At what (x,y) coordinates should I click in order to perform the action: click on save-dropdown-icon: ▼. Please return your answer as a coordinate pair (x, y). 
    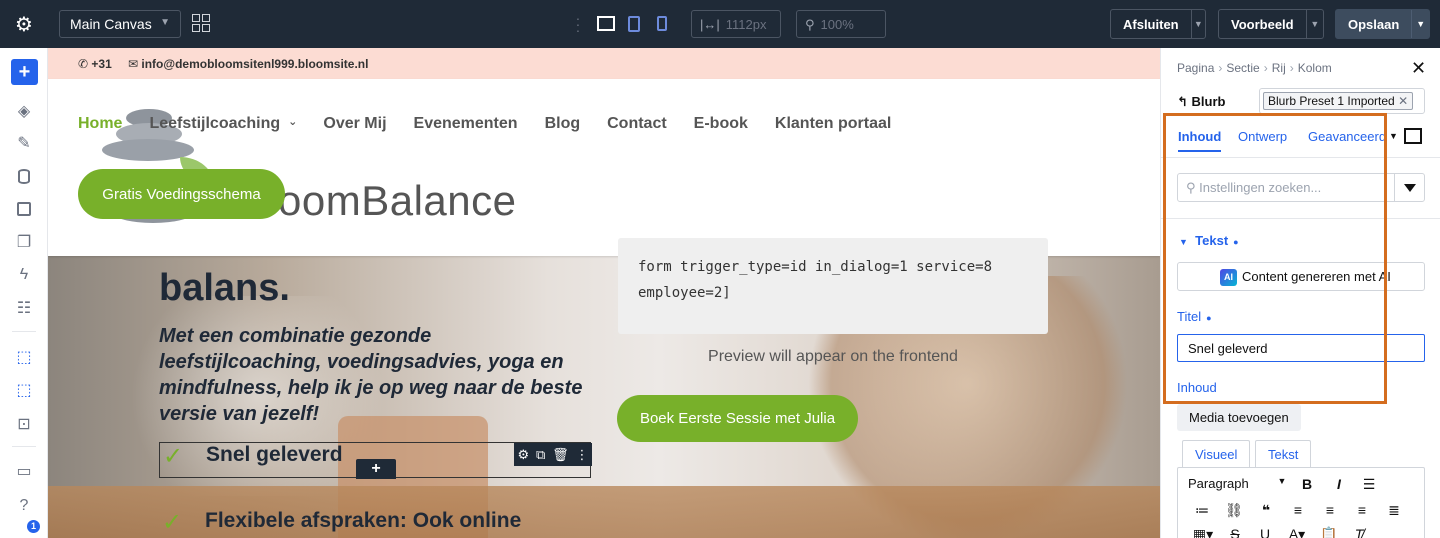
    Looking at the image, I should click on (1420, 24).